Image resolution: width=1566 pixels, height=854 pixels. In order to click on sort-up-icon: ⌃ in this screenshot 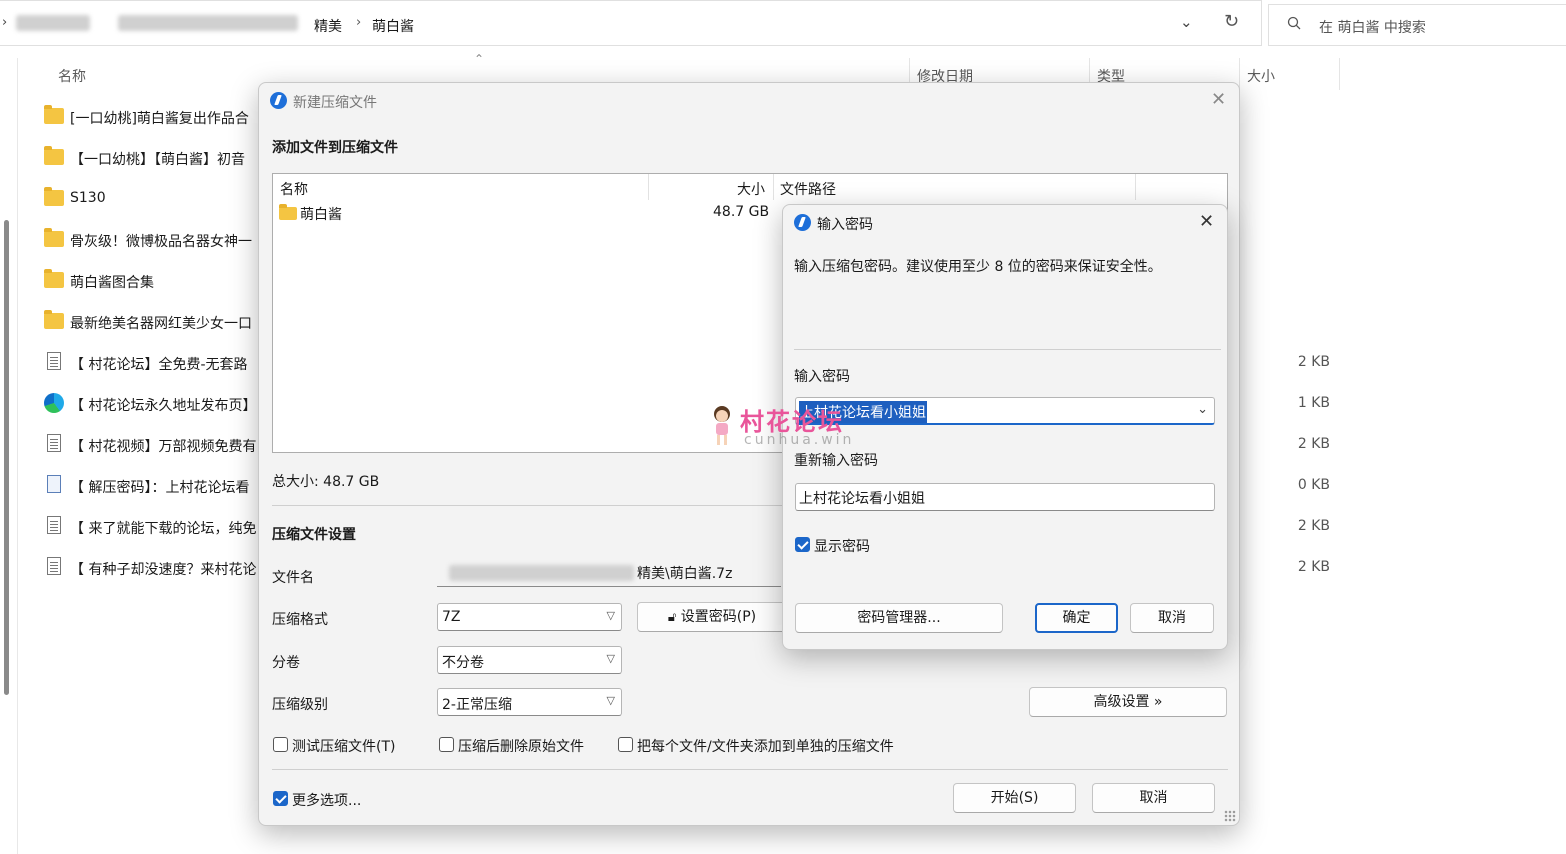, I will do `click(479, 59)`.